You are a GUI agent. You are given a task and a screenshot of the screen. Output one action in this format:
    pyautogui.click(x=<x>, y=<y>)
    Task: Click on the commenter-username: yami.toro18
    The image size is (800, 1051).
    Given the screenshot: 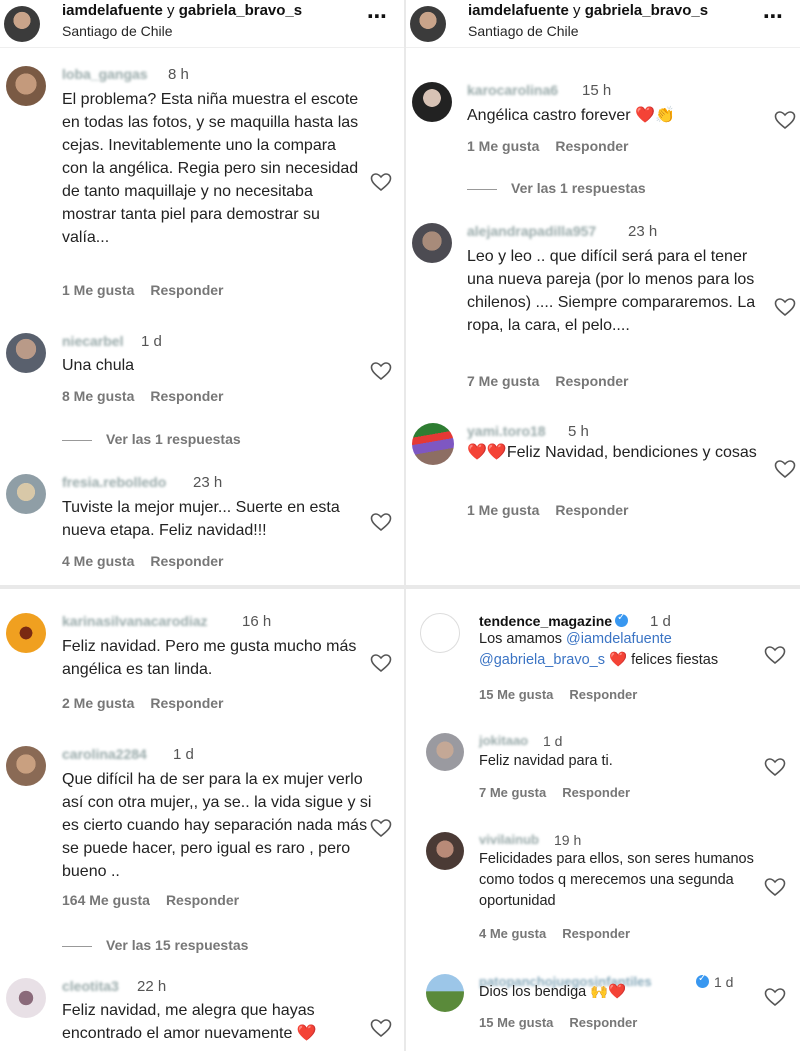 What is the action you would take?
    pyautogui.click(x=506, y=431)
    